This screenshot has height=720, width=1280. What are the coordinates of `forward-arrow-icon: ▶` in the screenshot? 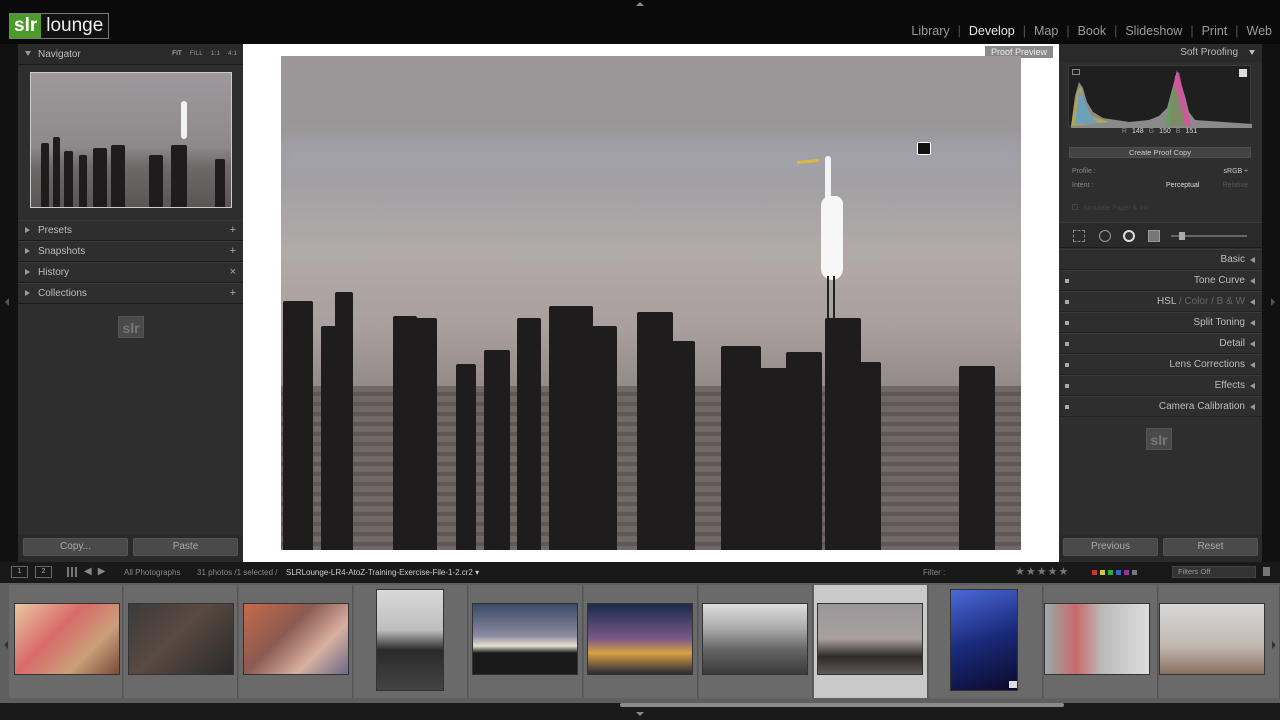 It's located at (105, 571).